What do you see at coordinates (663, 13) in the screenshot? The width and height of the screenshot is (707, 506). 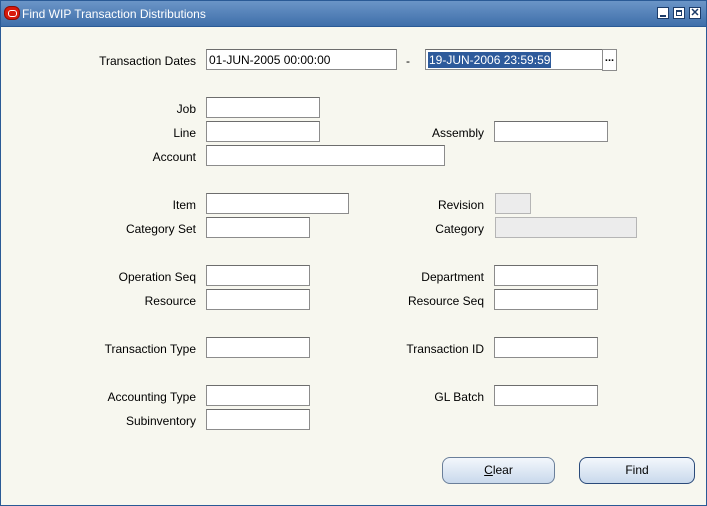 I see `minimize-icon` at bounding box center [663, 13].